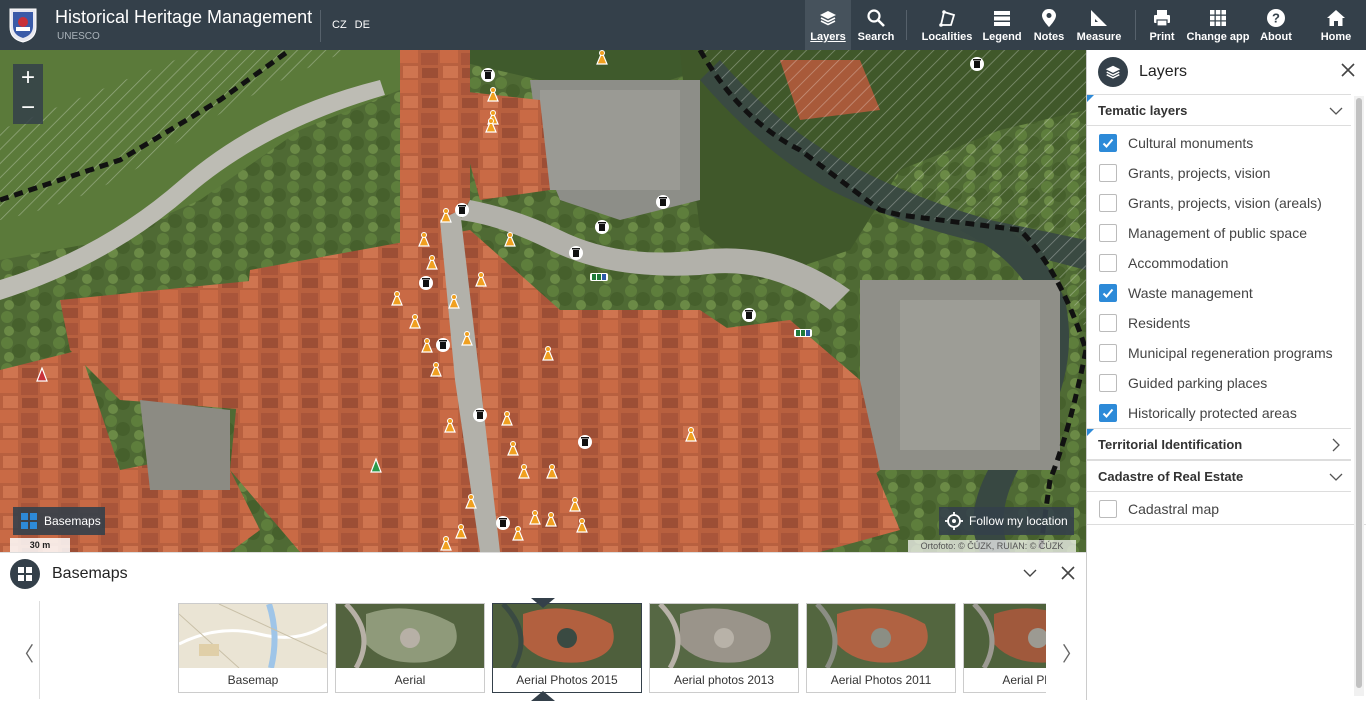  I want to click on basemap-option: Aerial Photos, so click(1004, 648).